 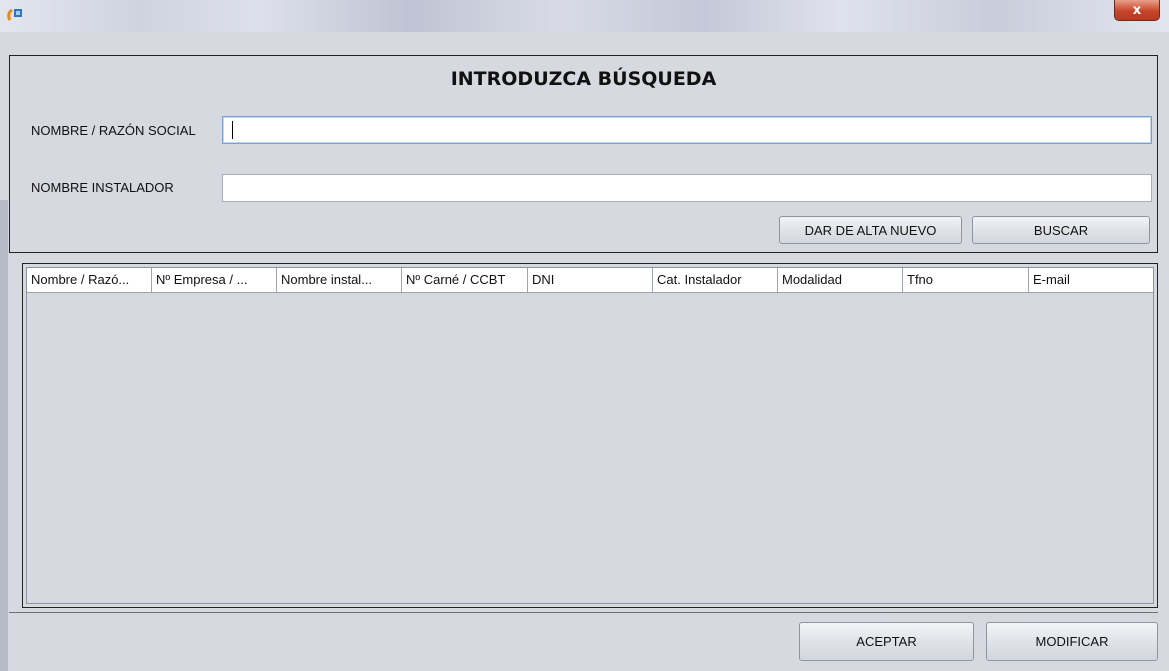 I want to click on close-icon: x, so click(x=1137, y=10).